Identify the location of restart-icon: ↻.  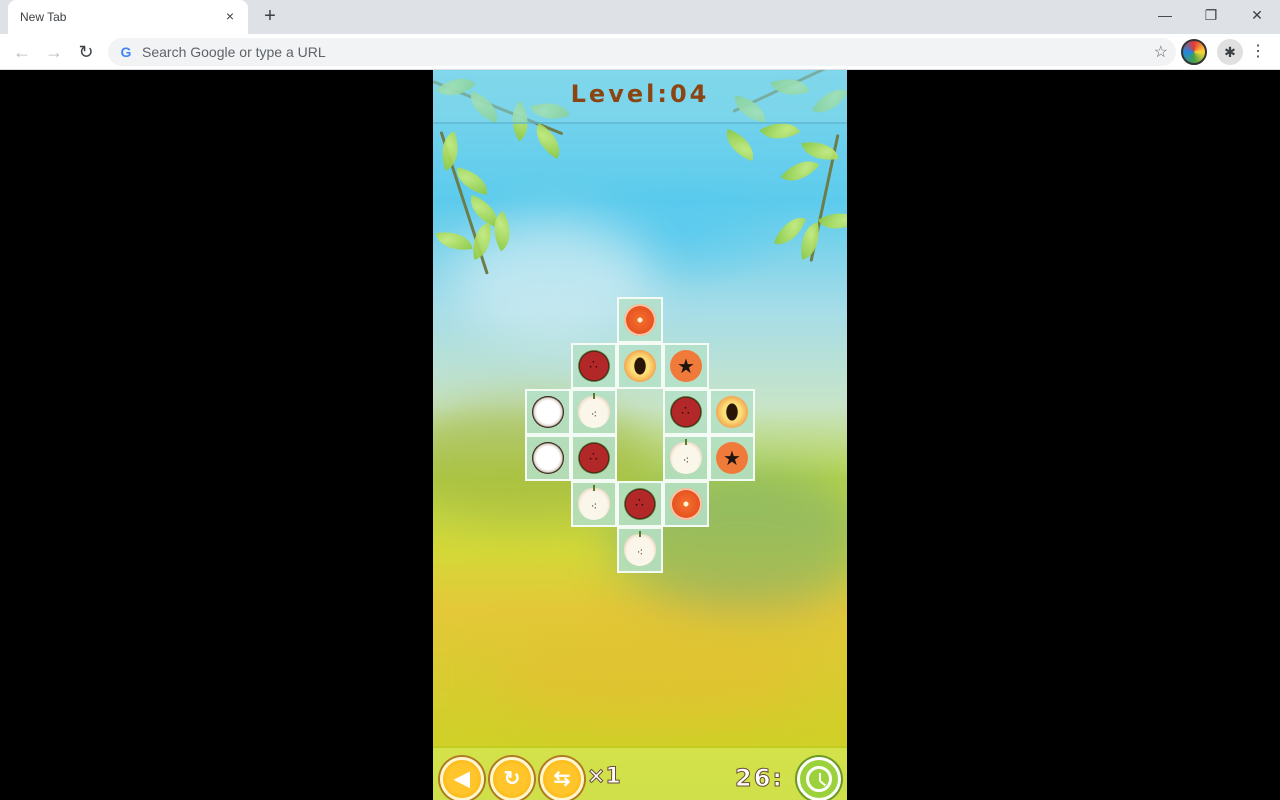
(512, 779).